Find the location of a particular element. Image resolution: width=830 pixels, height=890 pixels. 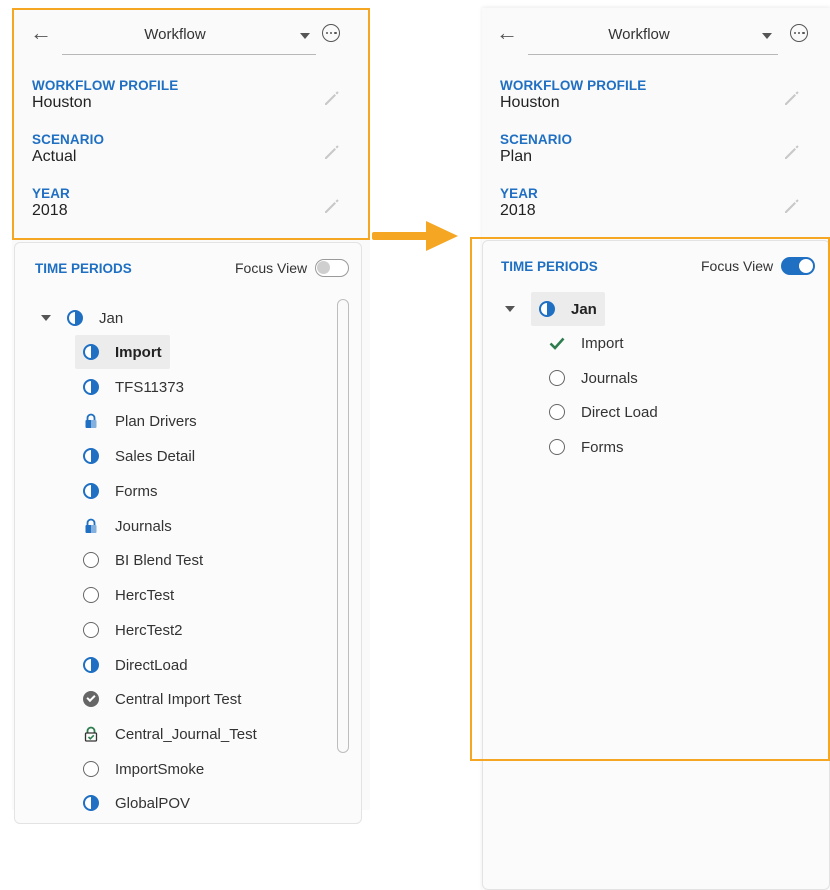

tree-item: BI Blend Test is located at coordinates (143, 560).